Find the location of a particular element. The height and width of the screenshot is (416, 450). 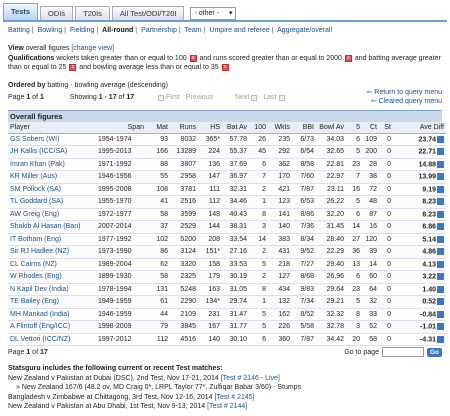

player-name: SM Pollock (SA) is located at coordinates (35, 189).